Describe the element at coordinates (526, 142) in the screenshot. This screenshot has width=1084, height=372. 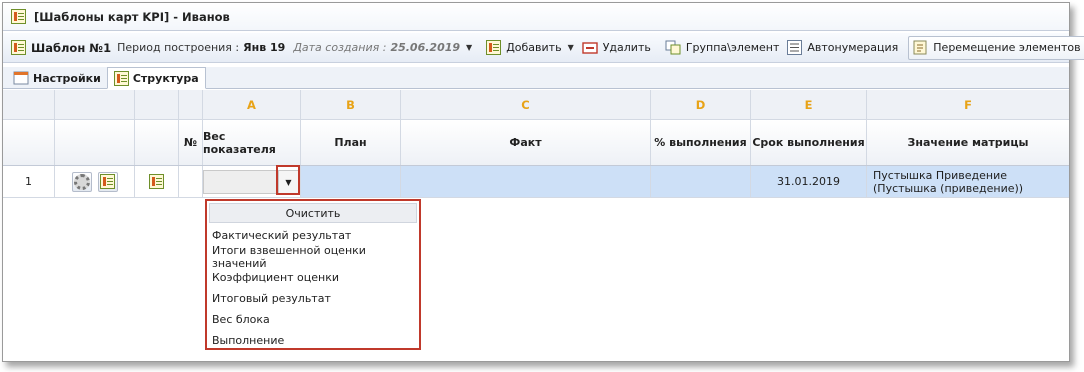
I see `header-fact: Факт` at that location.